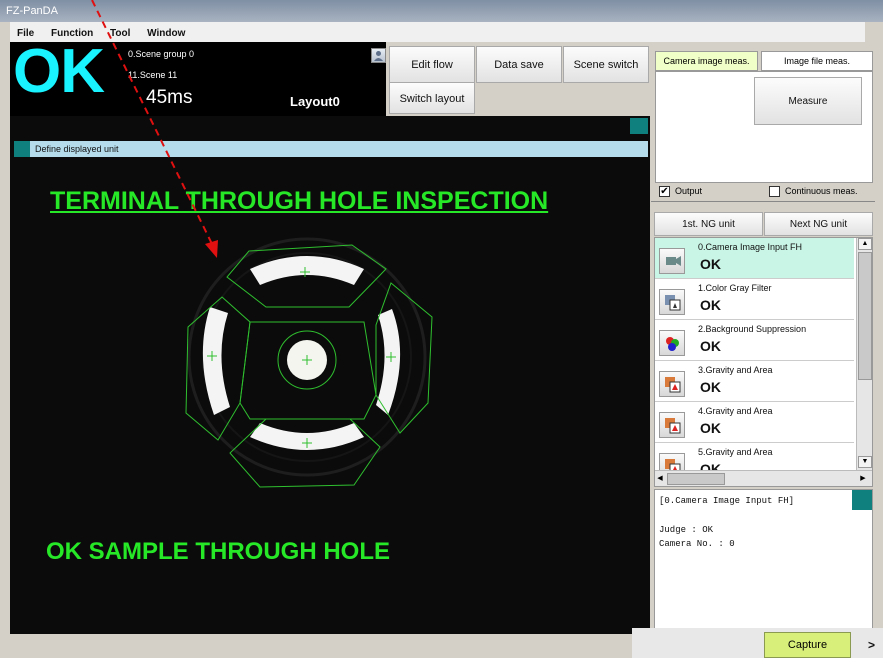  What do you see at coordinates (862, 500) in the screenshot?
I see `detail-panel-marker` at bounding box center [862, 500].